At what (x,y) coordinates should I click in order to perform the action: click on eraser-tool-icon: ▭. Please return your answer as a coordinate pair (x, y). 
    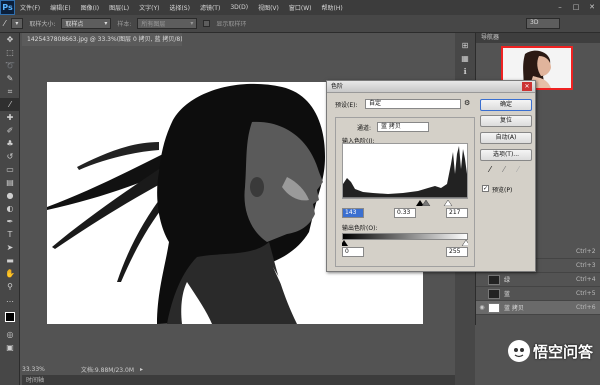
    Looking at the image, I should click on (10, 169).